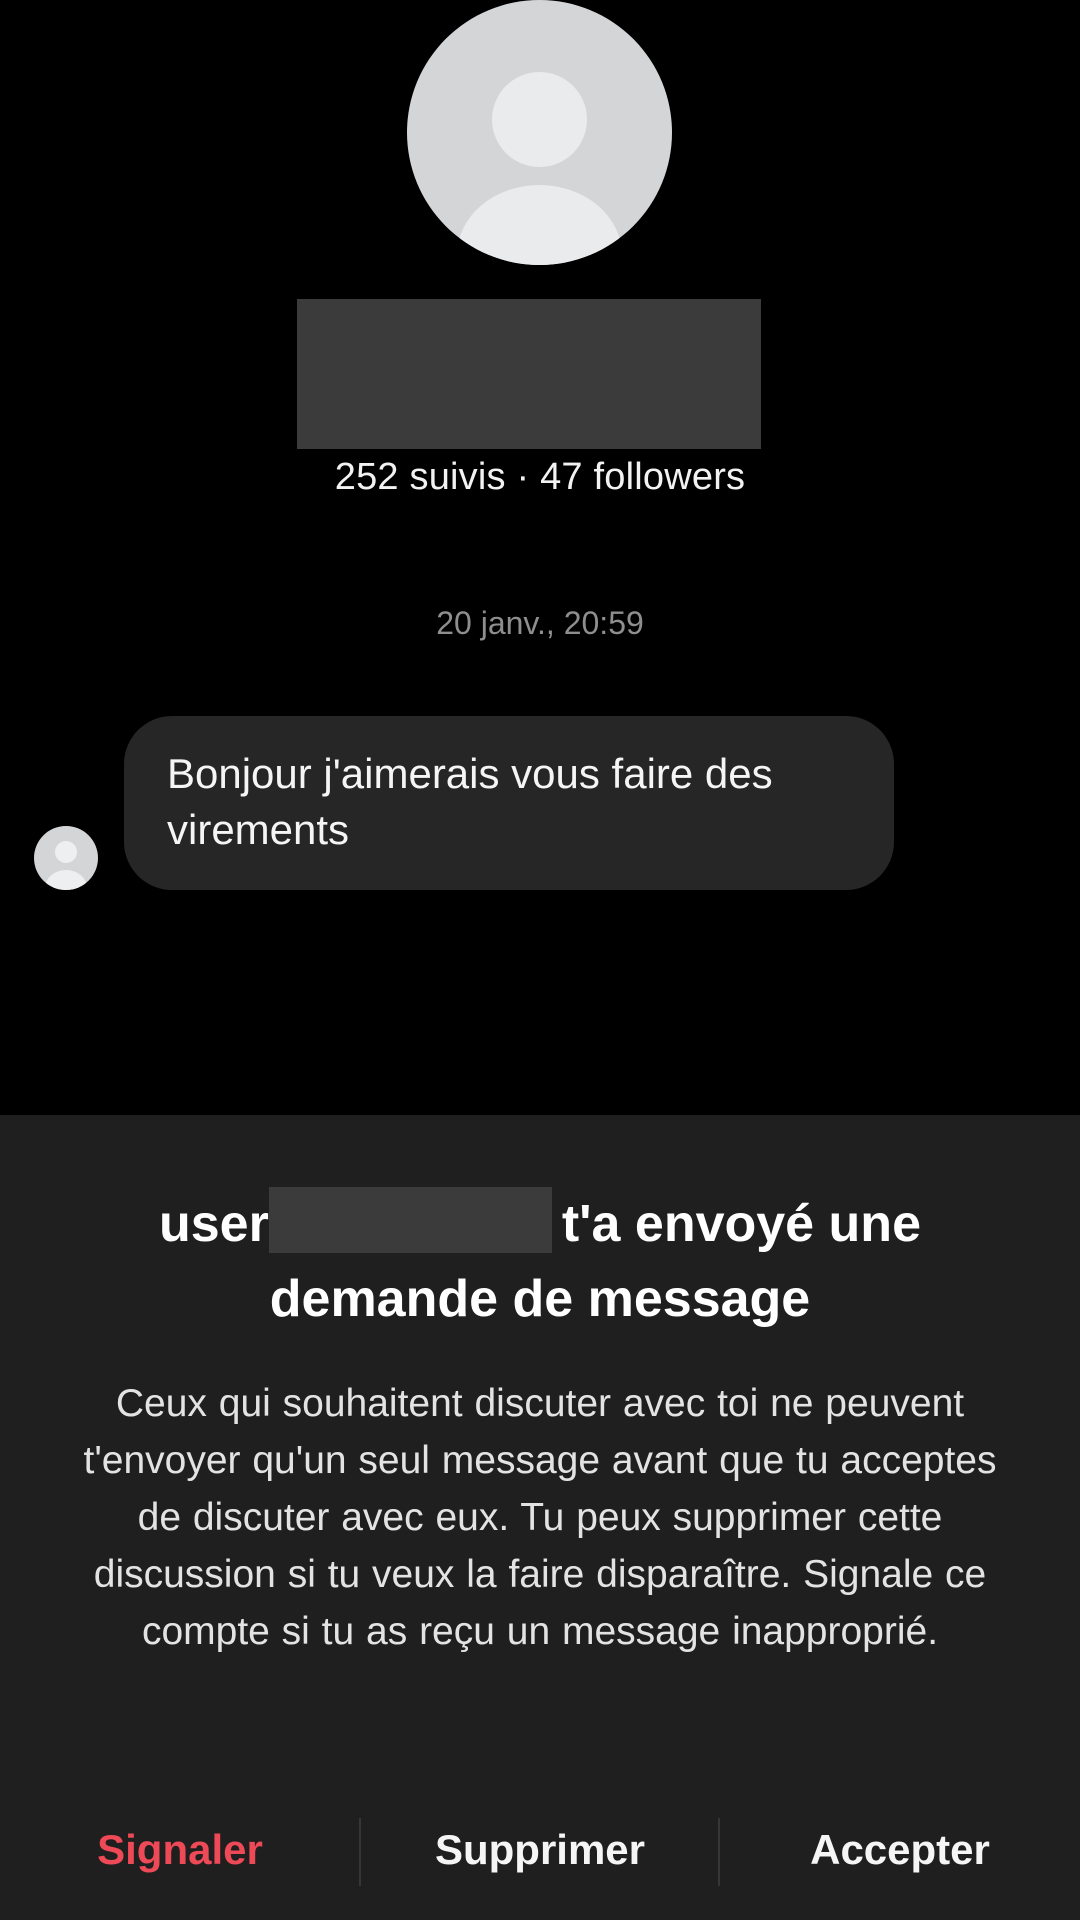 The image size is (1080, 1920). Describe the element at coordinates (410, 1220) in the screenshot. I see `username-redacted` at that location.